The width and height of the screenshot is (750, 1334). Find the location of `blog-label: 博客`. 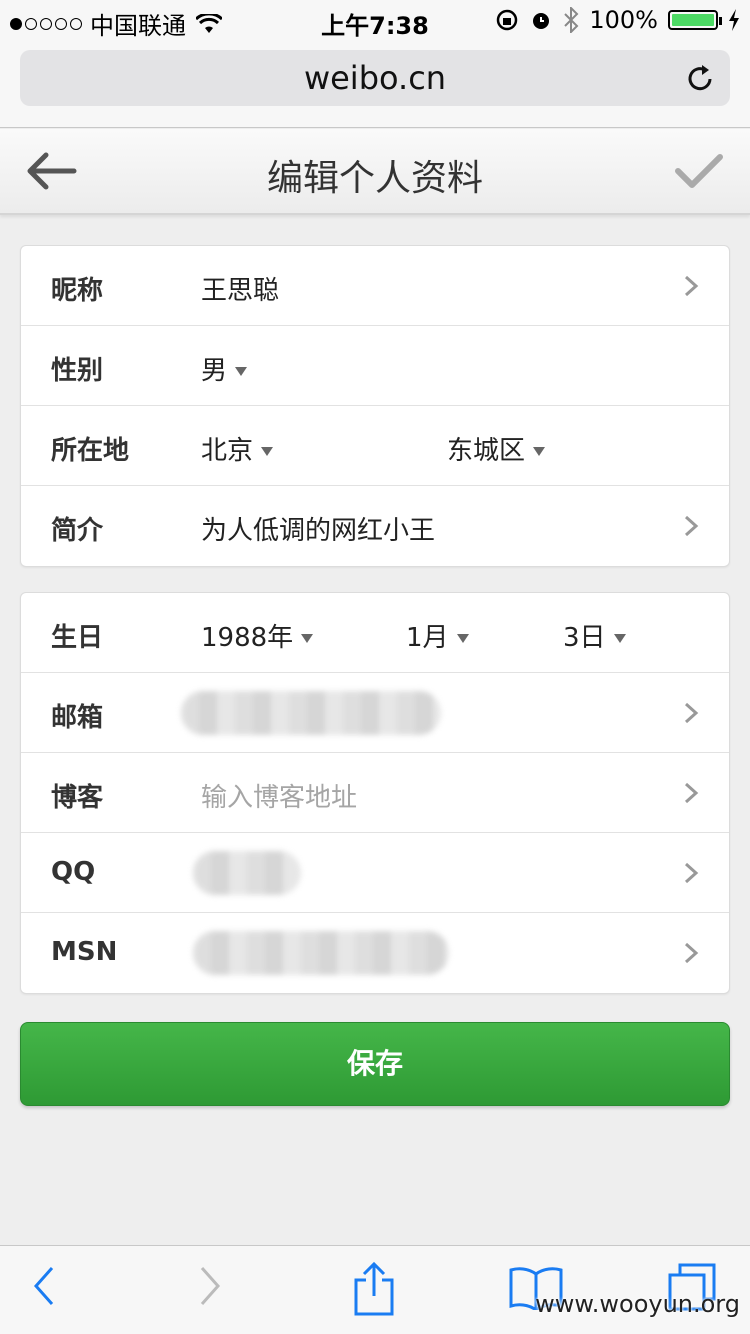

blog-label: 博客 is located at coordinates (77, 798).